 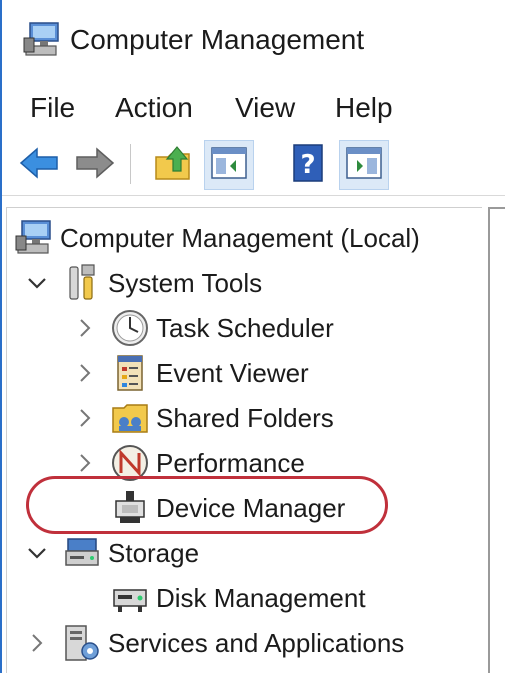 I want to click on show-hide-console-tree-icon, so click(x=229, y=165).